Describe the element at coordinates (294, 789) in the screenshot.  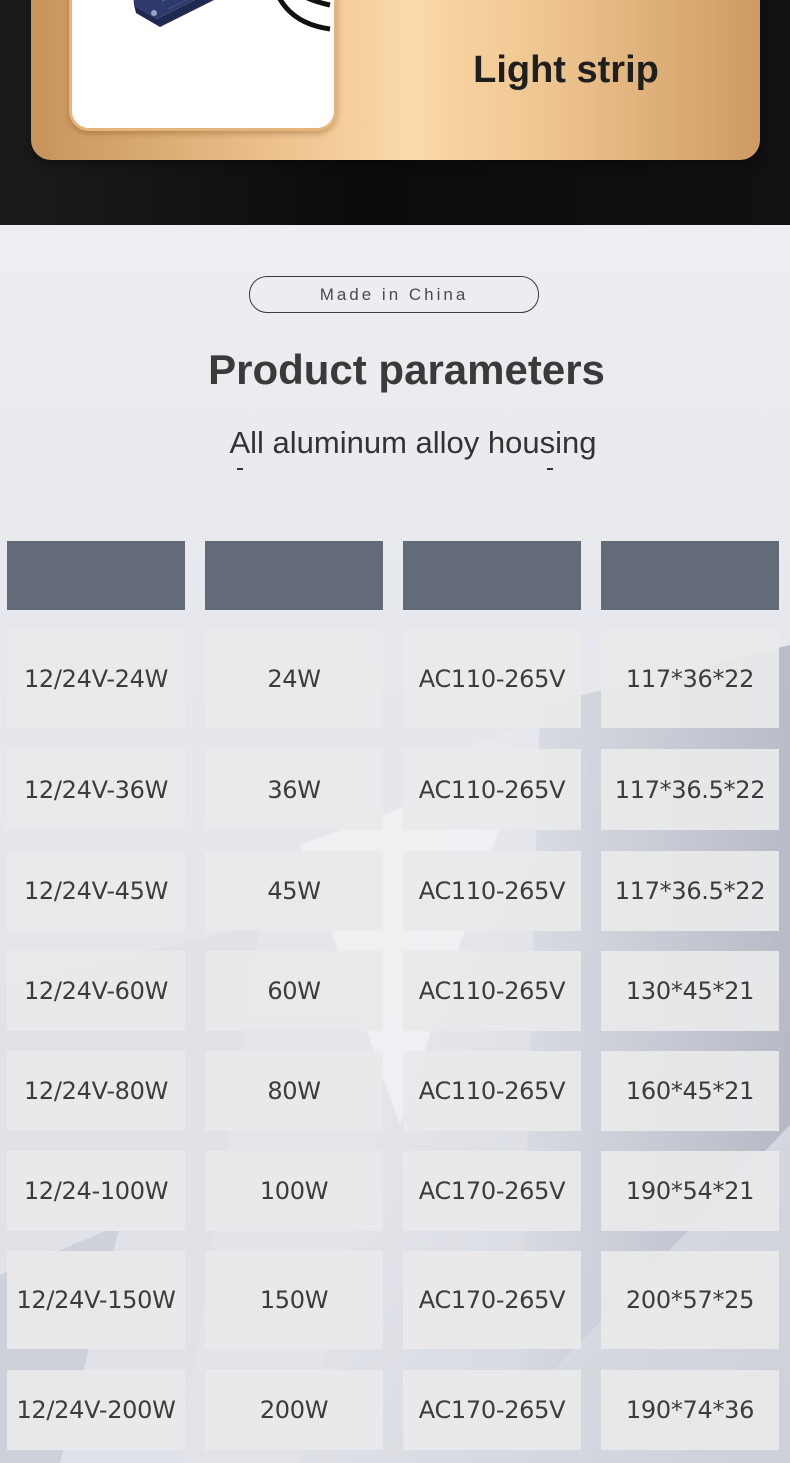
I see `table-cell: 36W` at that location.